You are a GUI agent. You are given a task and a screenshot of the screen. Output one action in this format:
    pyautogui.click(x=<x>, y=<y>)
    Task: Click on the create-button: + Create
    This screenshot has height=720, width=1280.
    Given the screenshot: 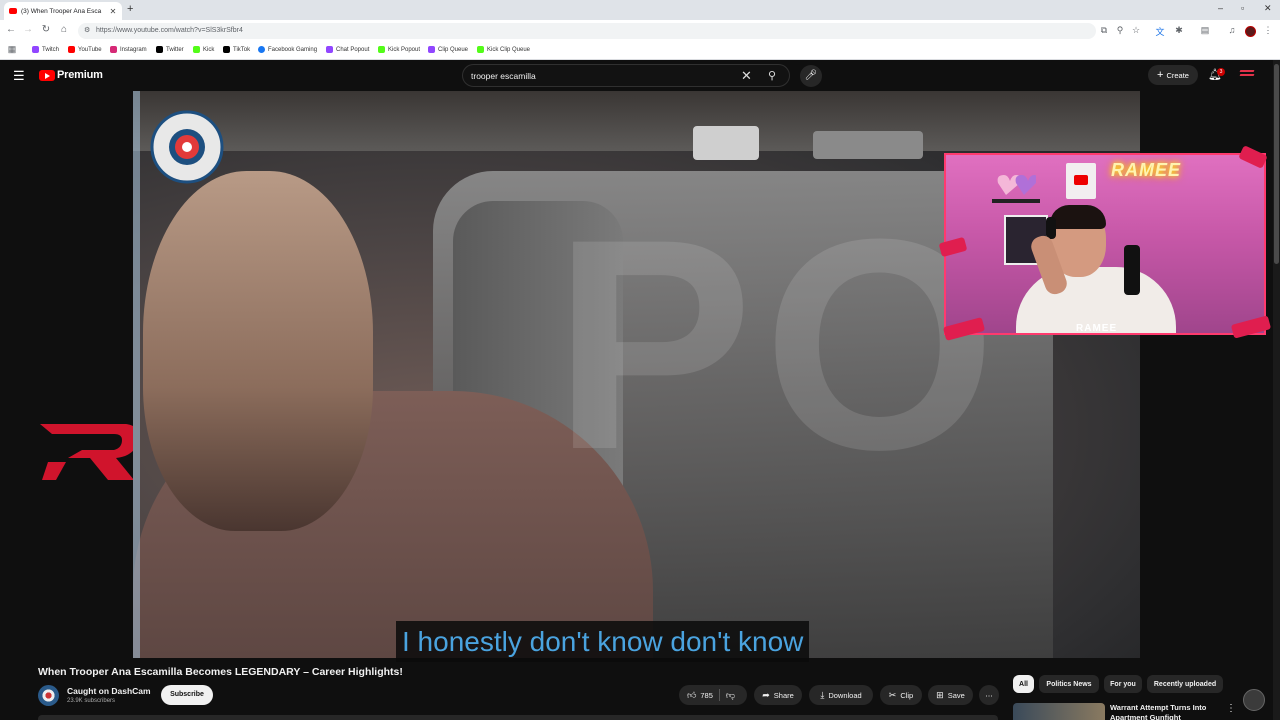 What is the action you would take?
    pyautogui.click(x=1173, y=75)
    